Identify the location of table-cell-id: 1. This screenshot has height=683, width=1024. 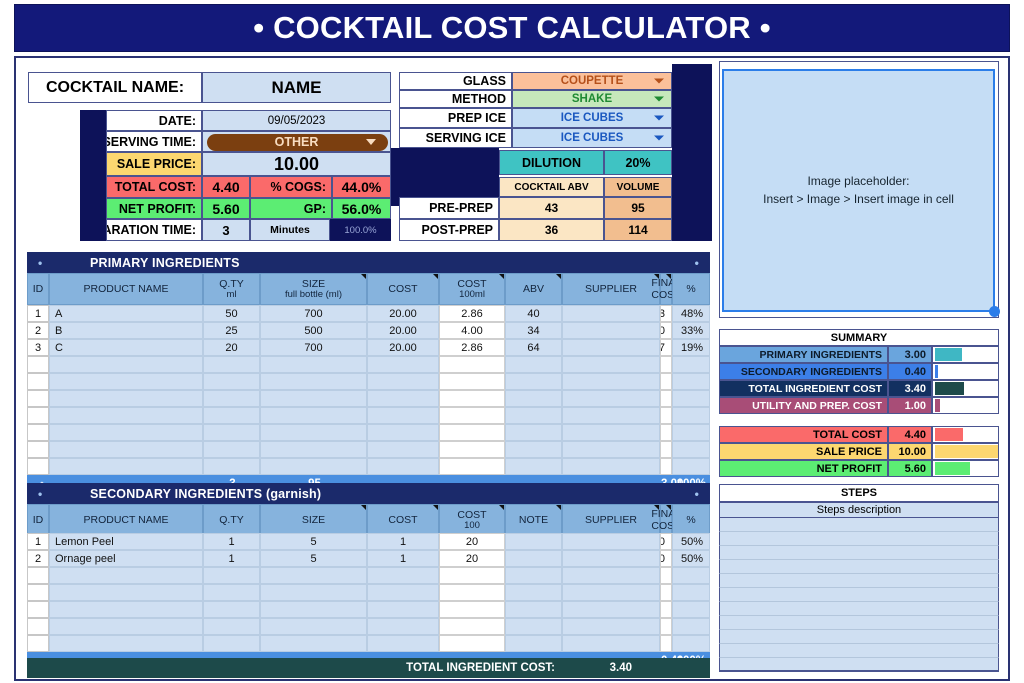
(38, 313).